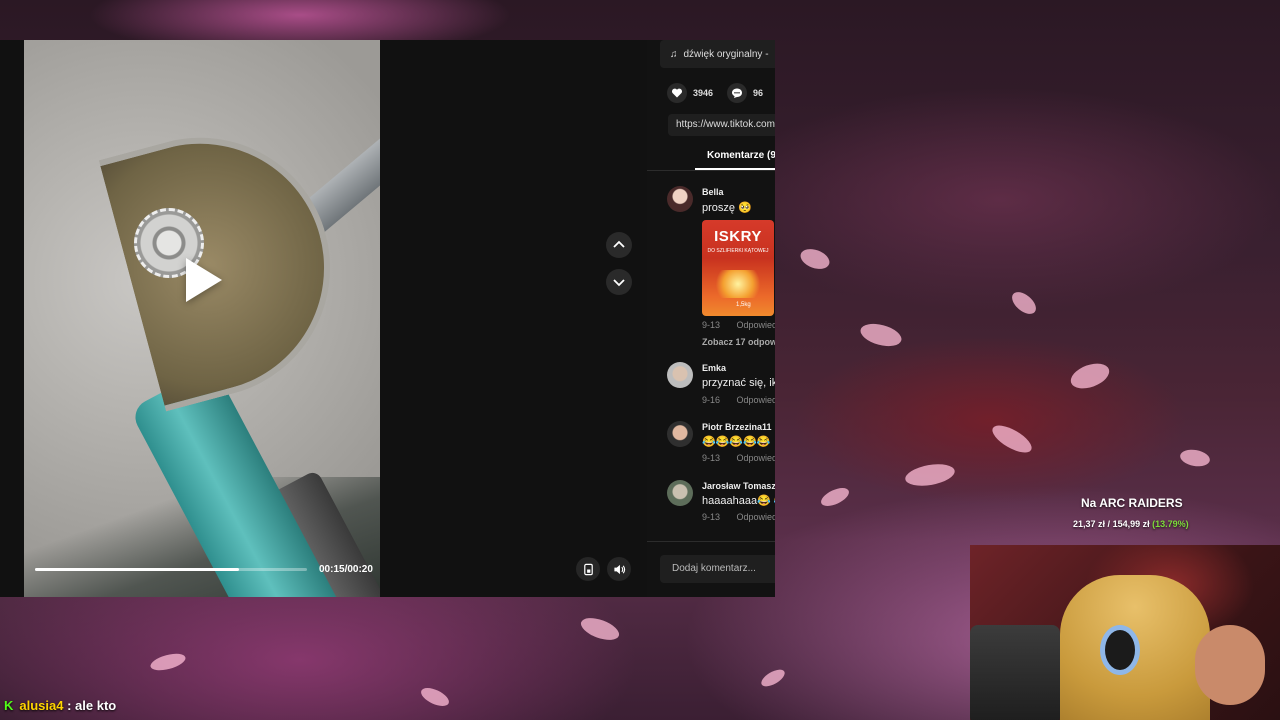 The height and width of the screenshot is (720, 1280). I want to click on pip-icon, so click(588, 569).